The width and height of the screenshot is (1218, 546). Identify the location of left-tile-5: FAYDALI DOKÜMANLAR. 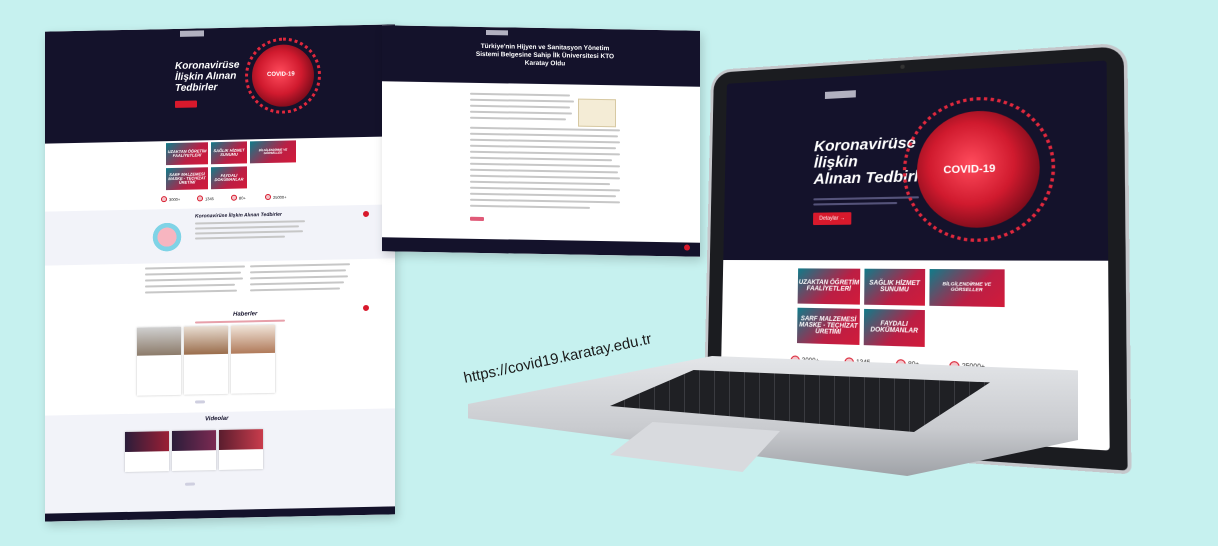
(229, 177).